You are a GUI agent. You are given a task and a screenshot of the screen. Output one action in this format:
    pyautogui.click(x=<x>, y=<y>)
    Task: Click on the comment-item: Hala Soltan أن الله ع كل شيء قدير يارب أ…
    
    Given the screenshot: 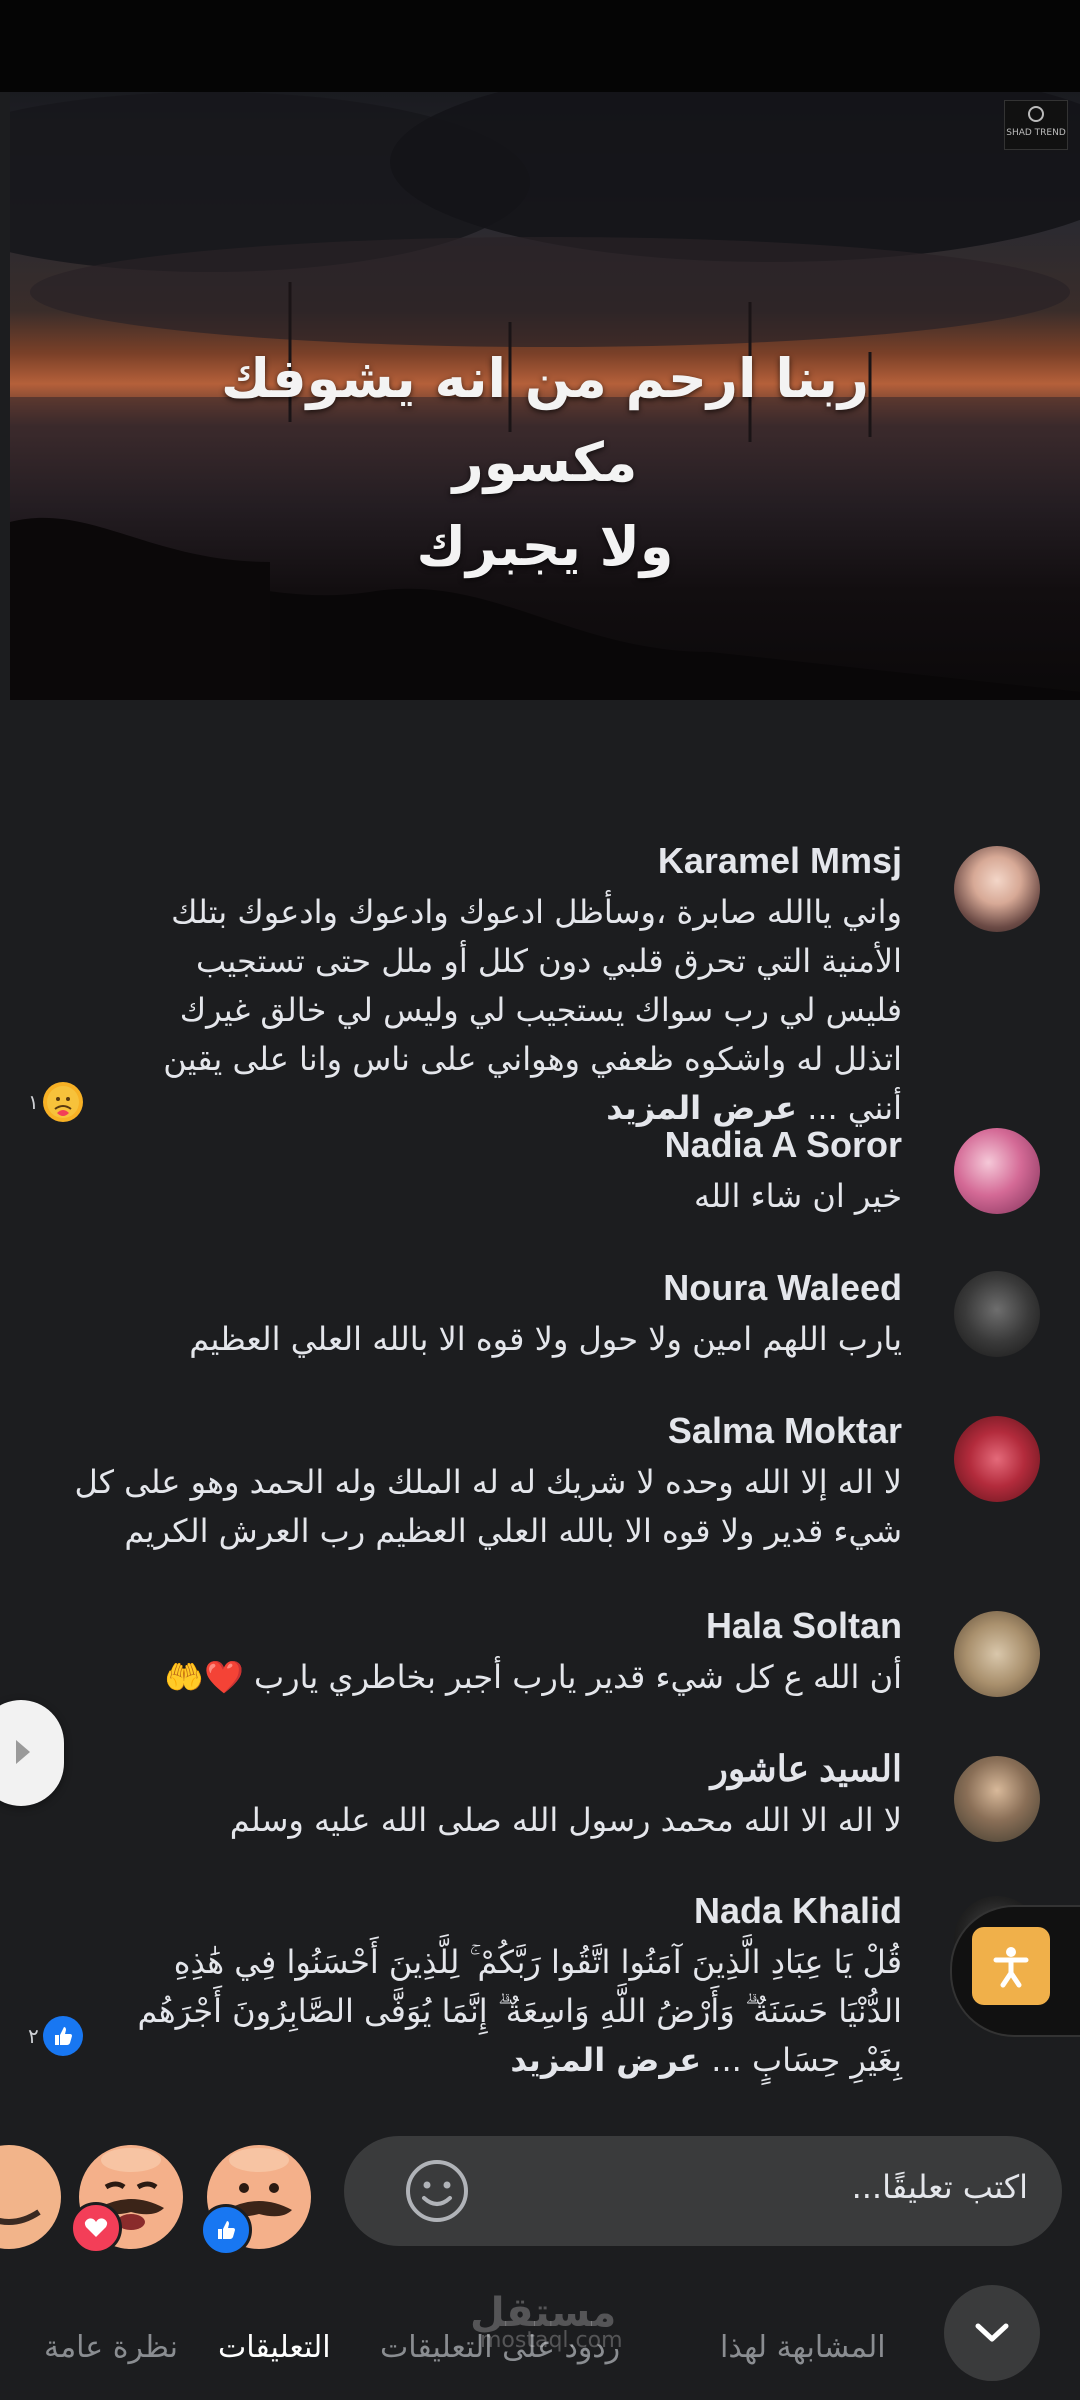 What is the action you would take?
    pyautogui.click(x=540, y=1665)
    